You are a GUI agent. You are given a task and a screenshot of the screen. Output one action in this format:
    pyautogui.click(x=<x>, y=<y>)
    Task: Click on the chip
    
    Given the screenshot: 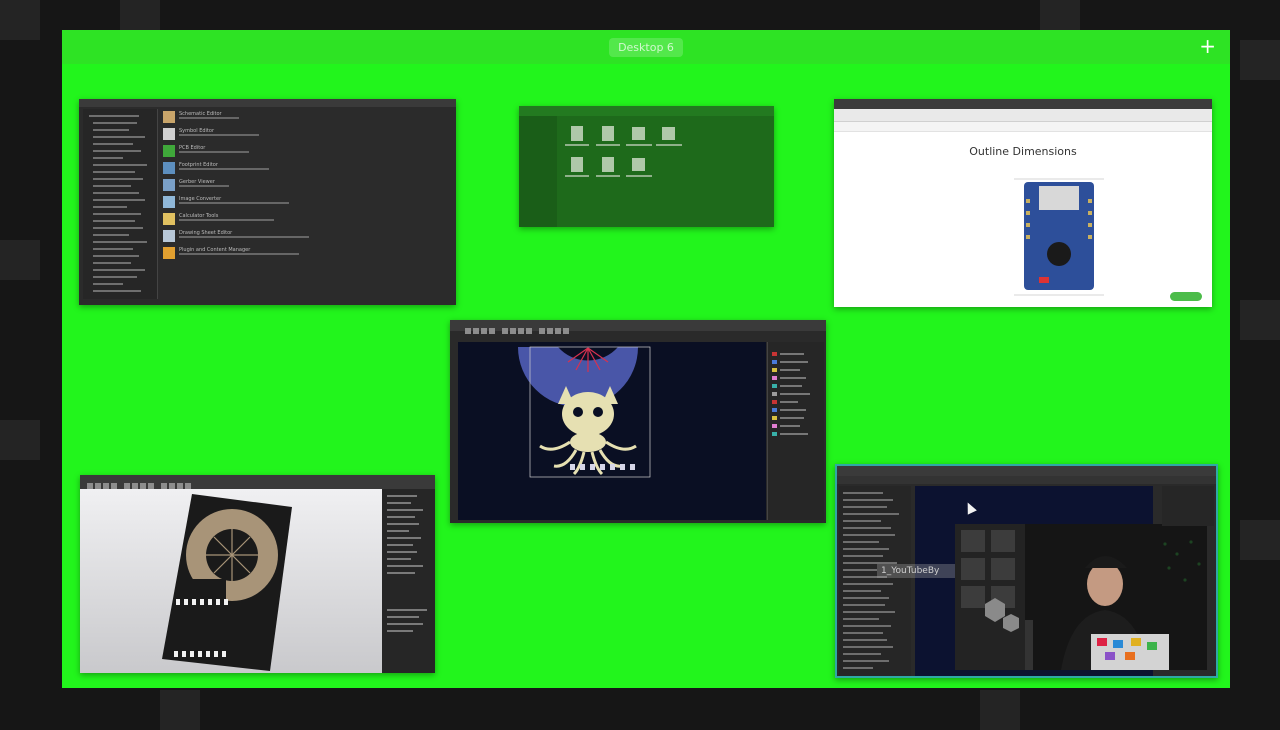 What is the action you would take?
    pyautogui.click(x=1059, y=254)
    